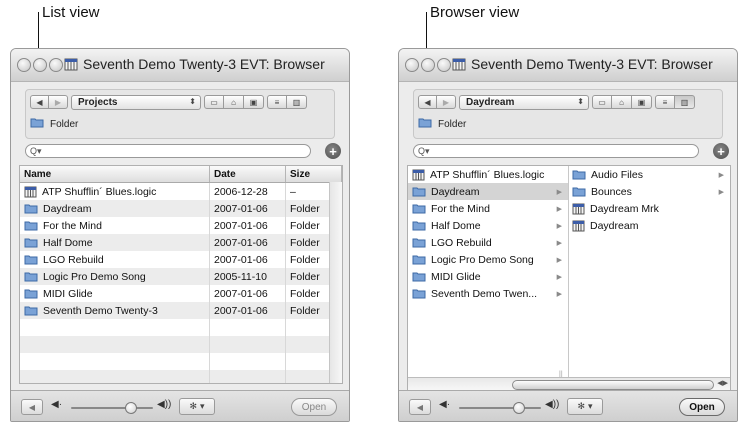 The width and height of the screenshot is (740, 426). I want to click on horizontal-scrollbar: ◀▶, so click(569, 384).